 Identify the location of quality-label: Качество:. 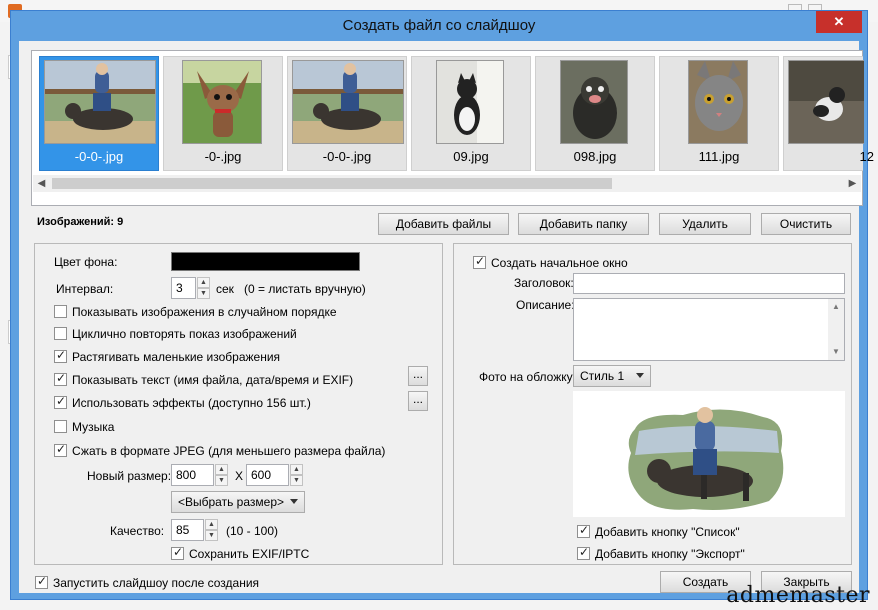
(137, 531).